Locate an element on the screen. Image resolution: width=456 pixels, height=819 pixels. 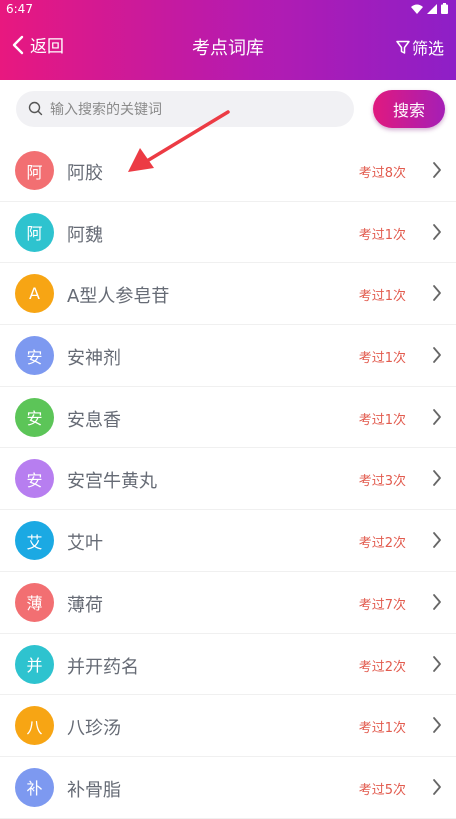
page-title: 考点词库 is located at coordinates (228, 48).